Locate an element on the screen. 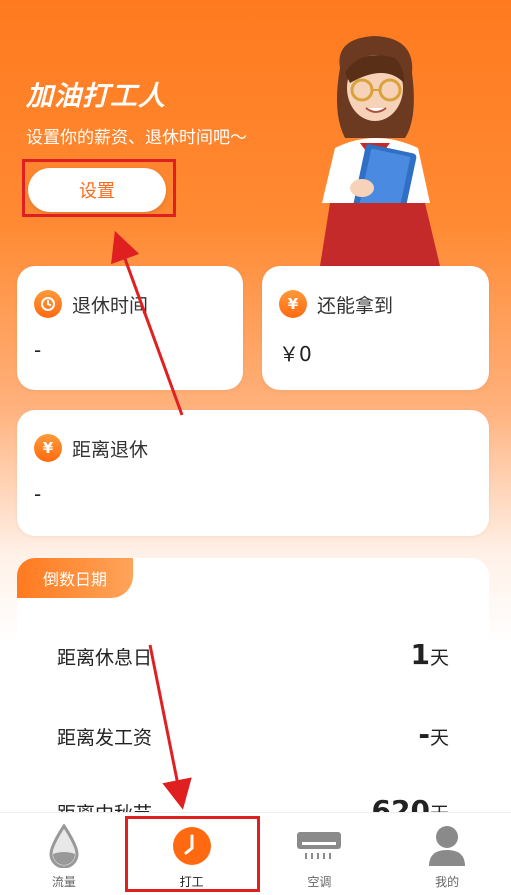 Image resolution: width=511 pixels, height=895 pixels. countdown-row: 距离发工资 -天 is located at coordinates (253, 734).